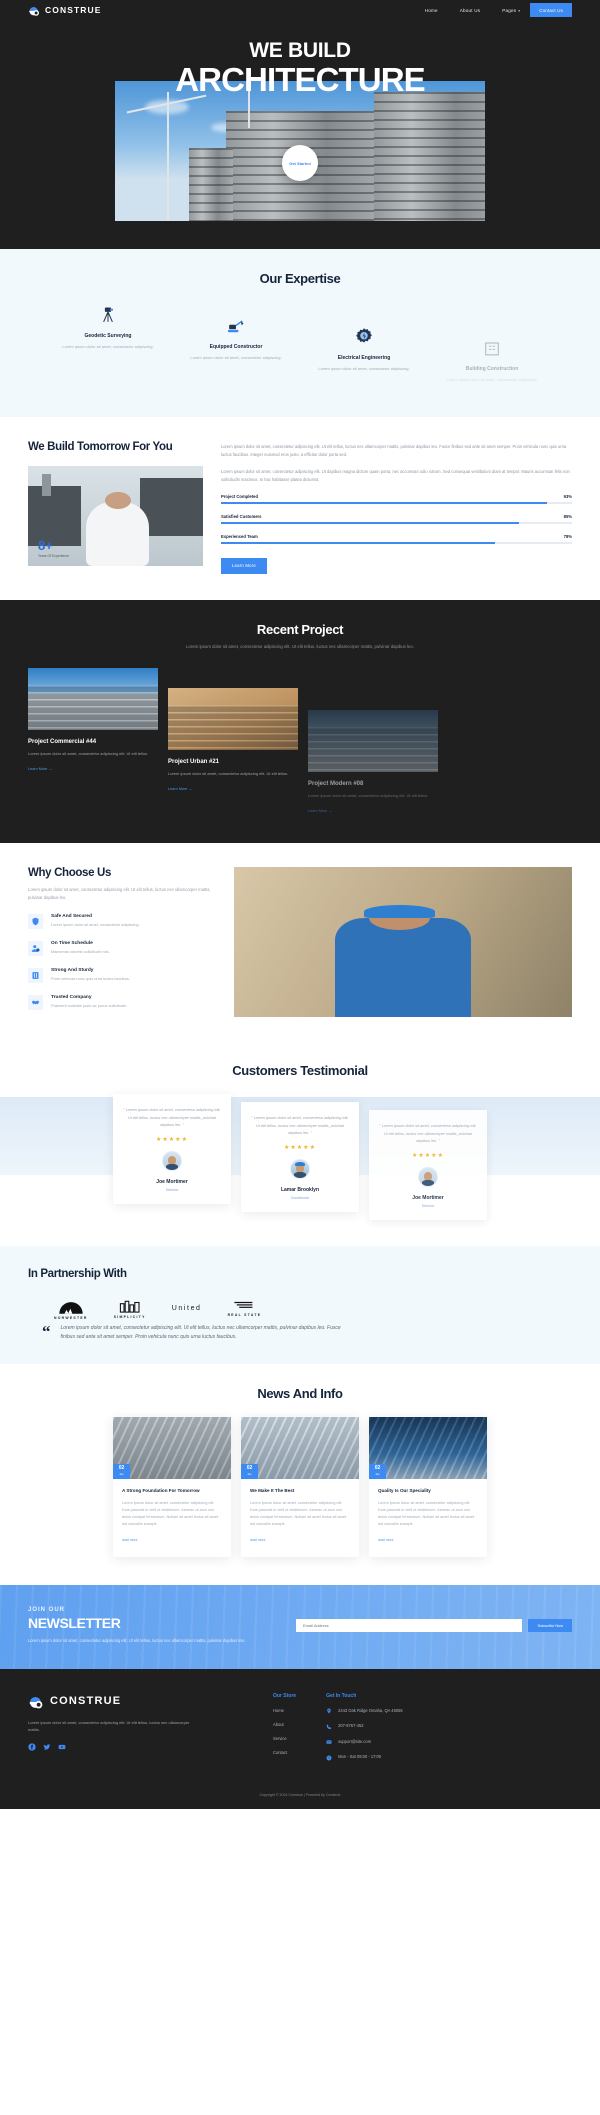  Describe the element at coordinates (300, 1447) in the screenshot. I see `news-image: 02 Jan` at that location.